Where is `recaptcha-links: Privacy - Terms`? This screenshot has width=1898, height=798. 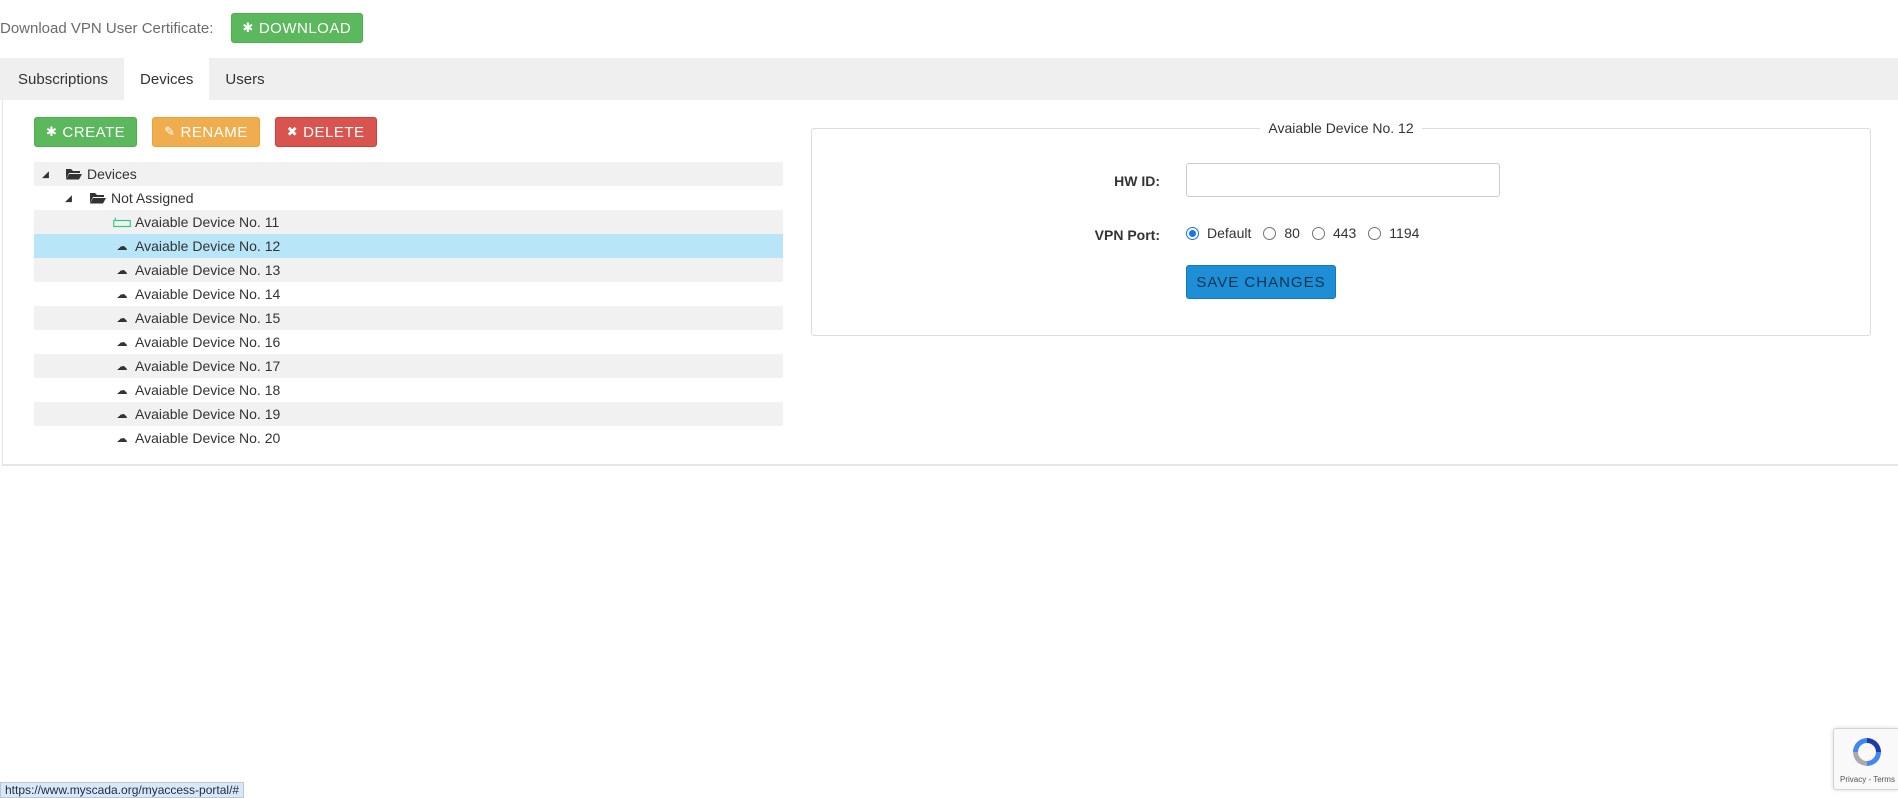
recaptcha-links: Privacy - Terms is located at coordinates (1867, 779).